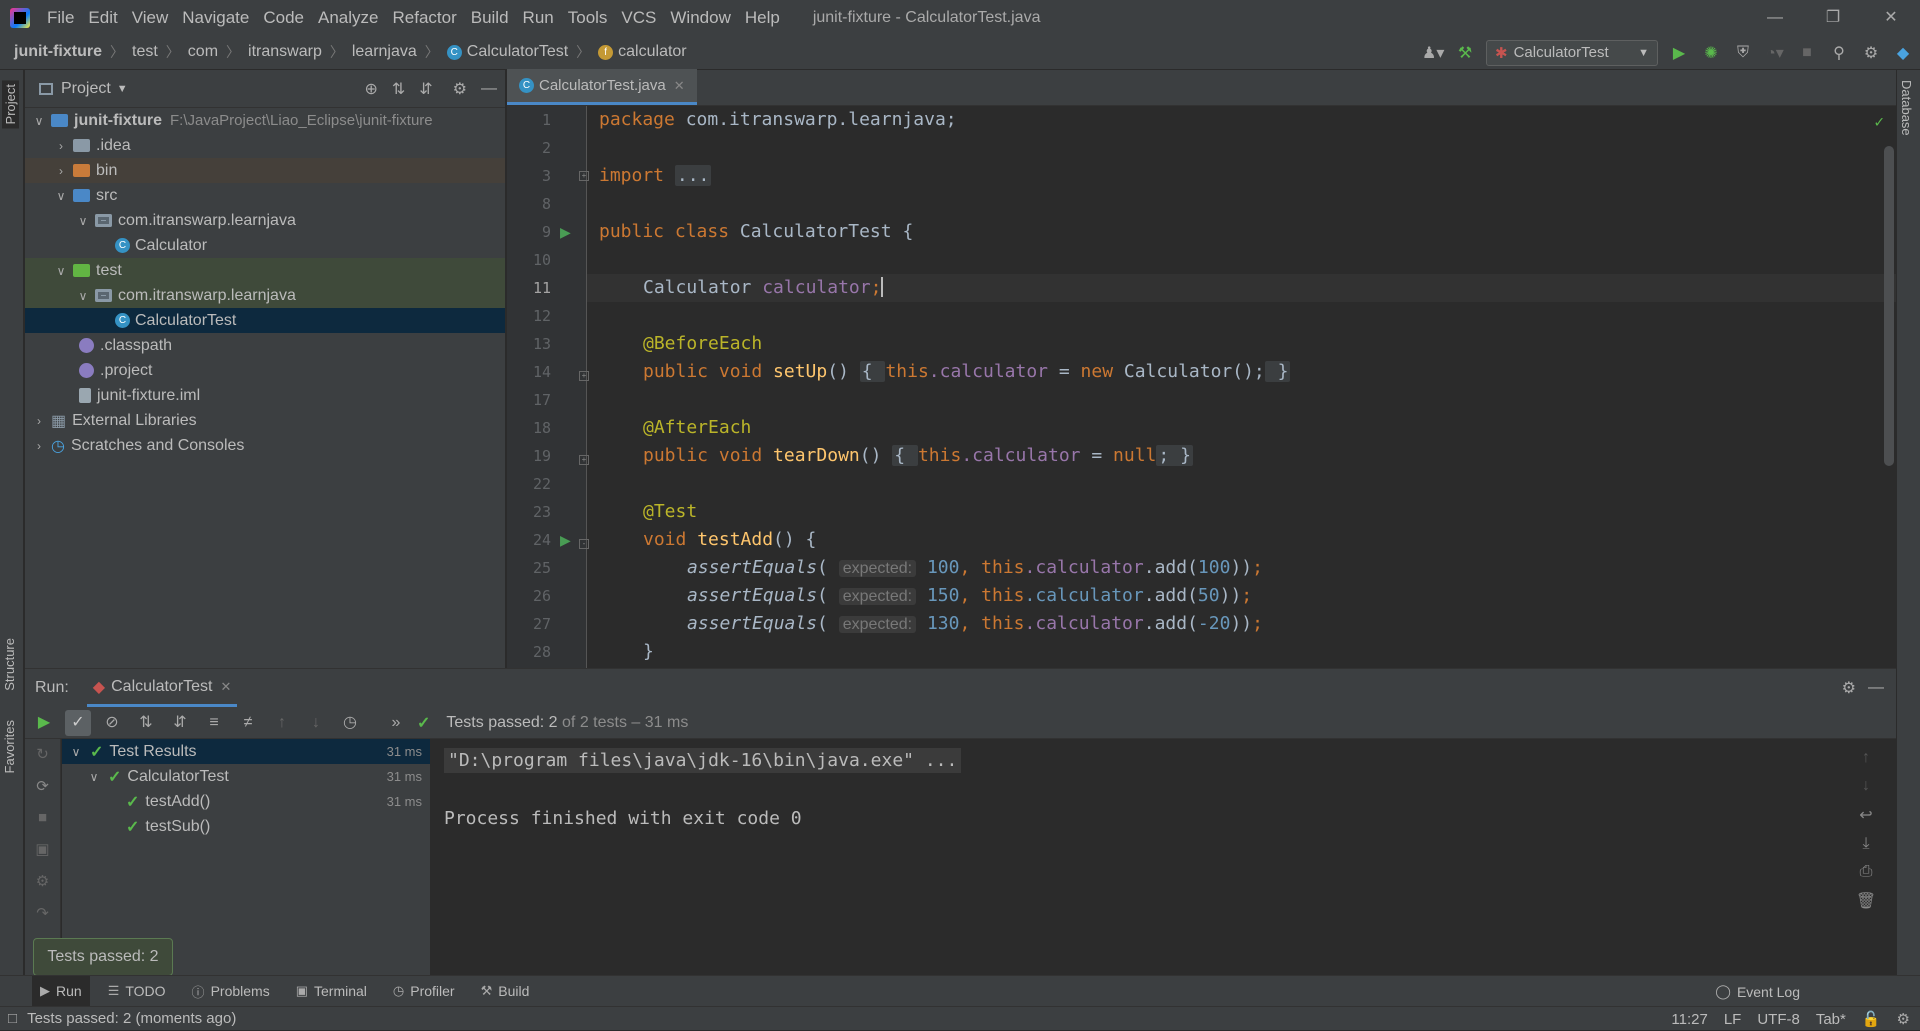 Image resolution: width=1920 pixels, height=1031 pixels. What do you see at coordinates (78, 722) in the screenshot?
I see `show-passed-icon: ✓` at bounding box center [78, 722].